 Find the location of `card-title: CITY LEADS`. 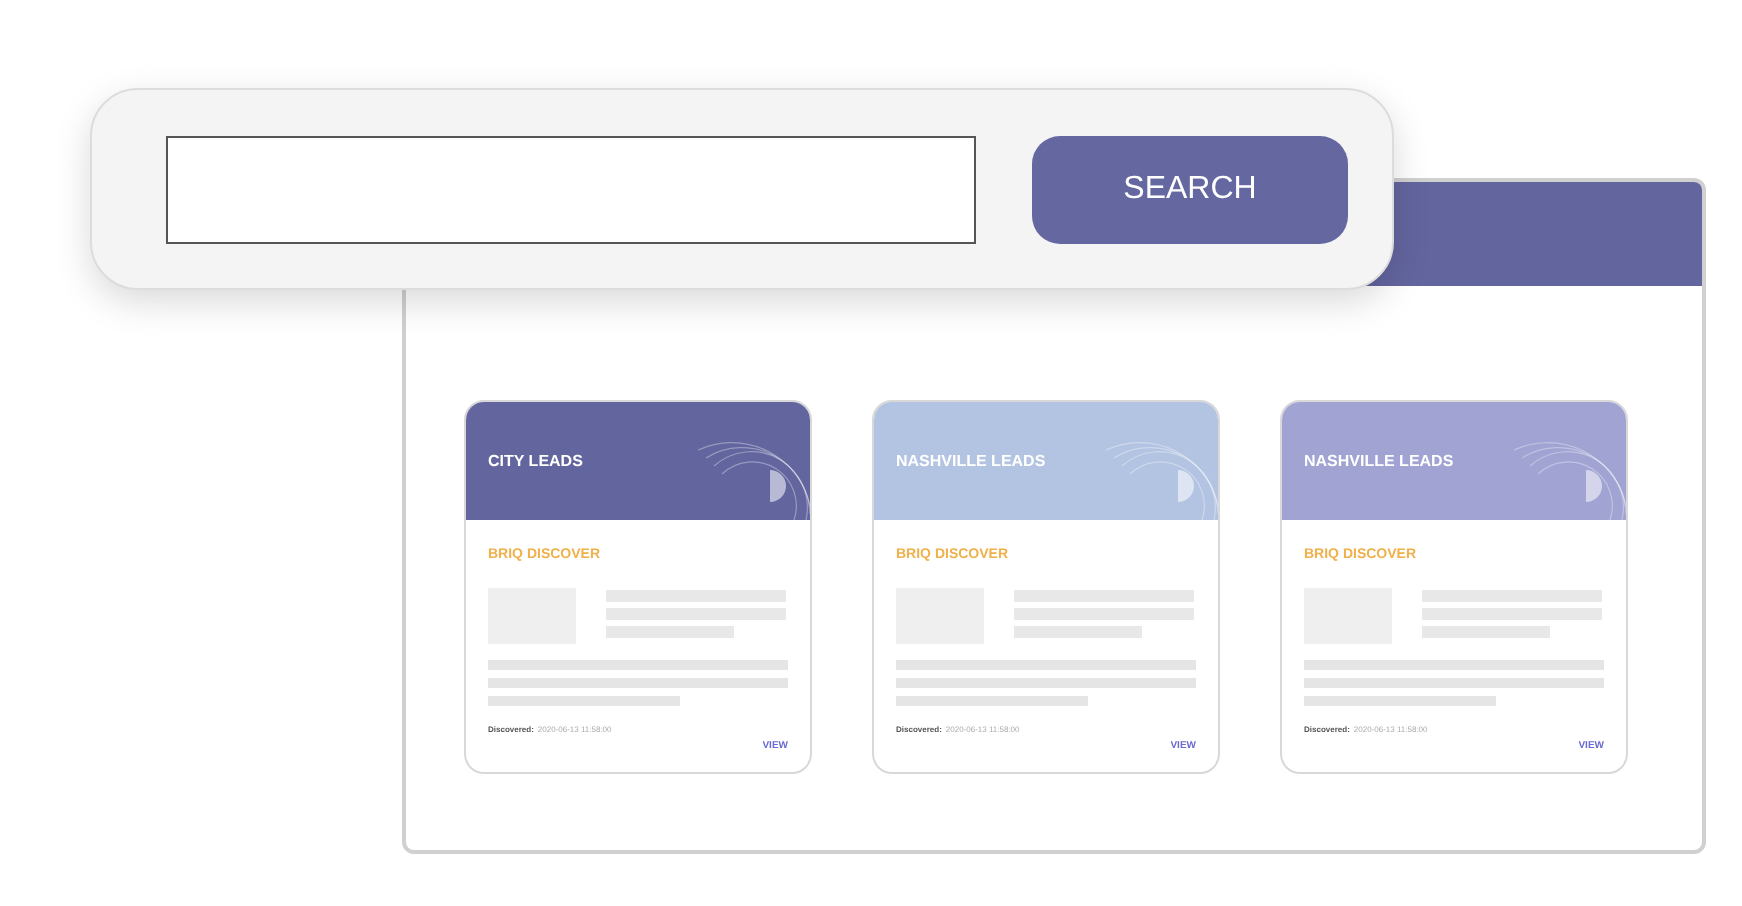

card-title: CITY LEADS is located at coordinates (535, 461).